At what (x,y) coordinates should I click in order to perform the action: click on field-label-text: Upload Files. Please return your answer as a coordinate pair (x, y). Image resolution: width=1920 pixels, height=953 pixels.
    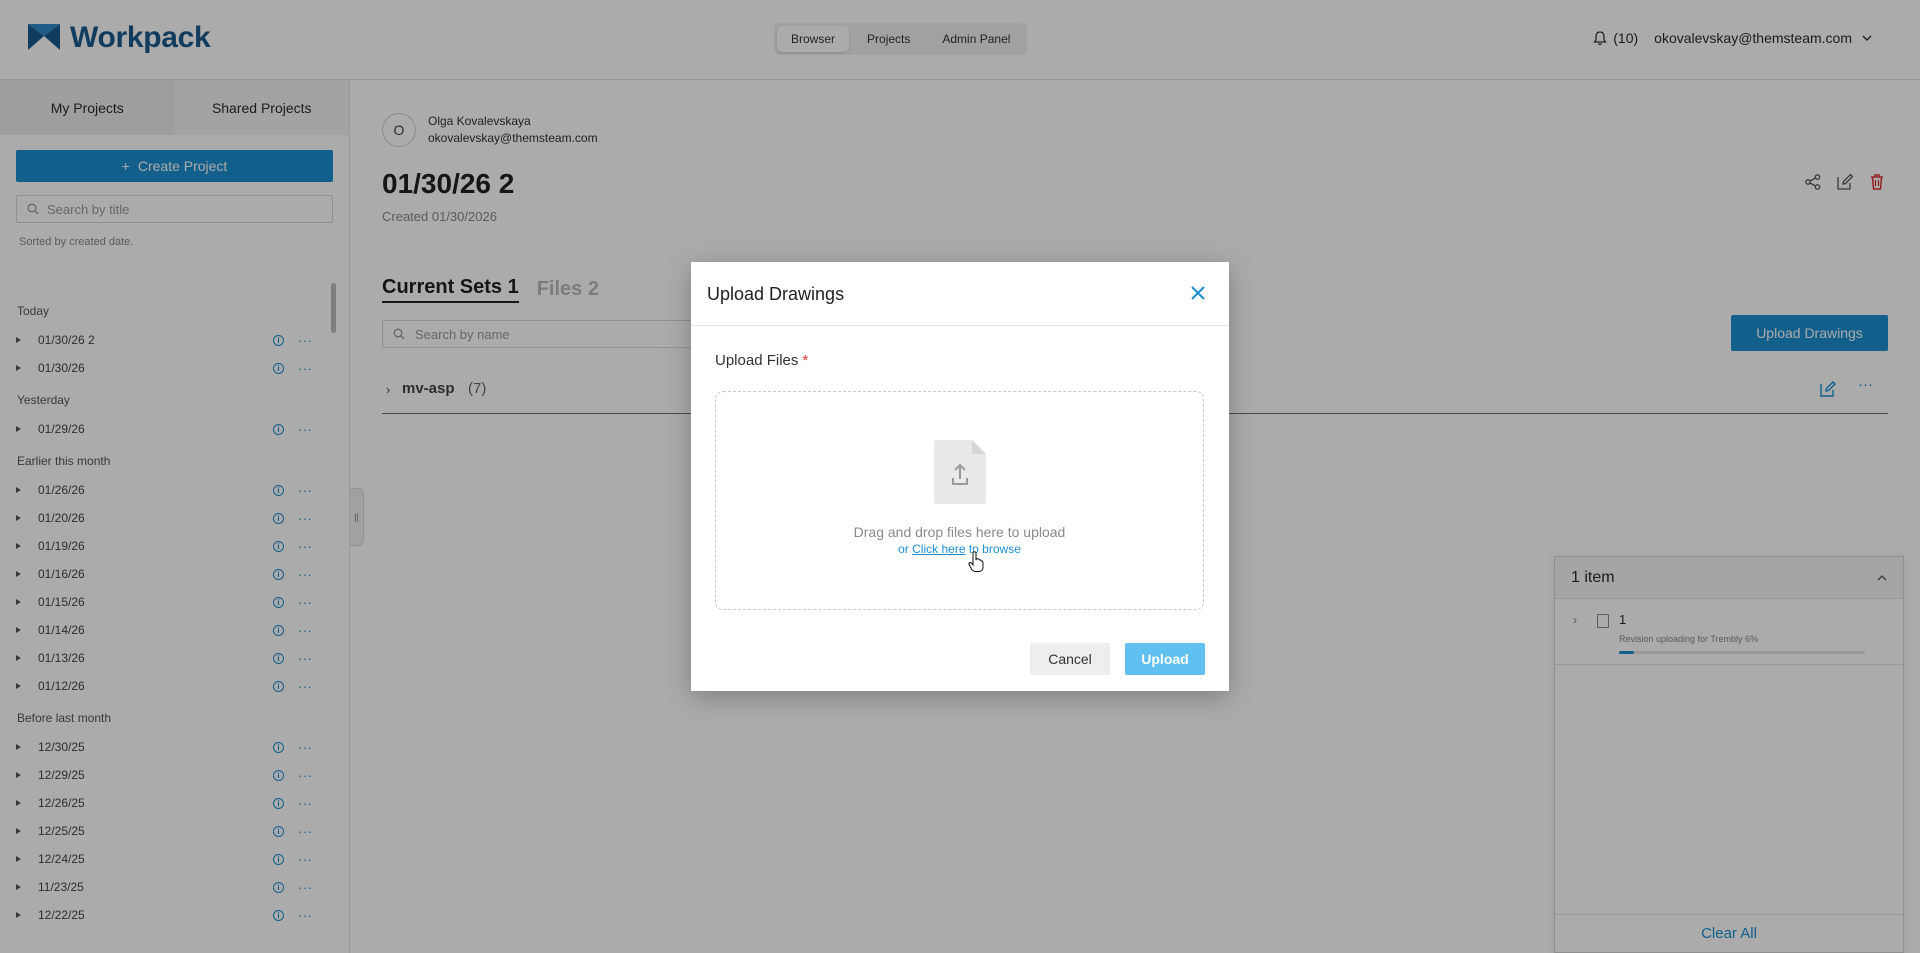
    Looking at the image, I should click on (757, 360).